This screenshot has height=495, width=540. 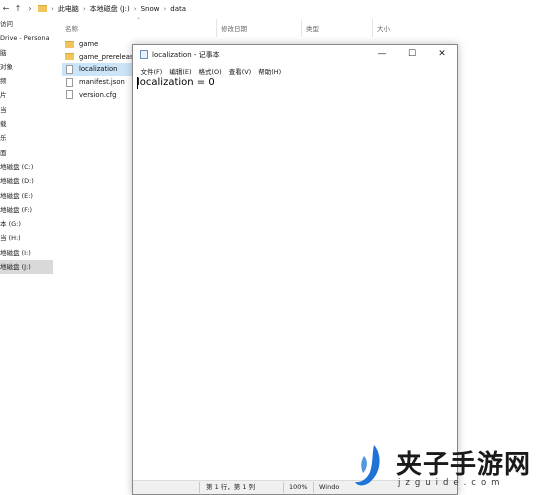 I want to click on notepad-title-bar: localization - 记事本 — ☐ ✕, so click(x=295, y=54).